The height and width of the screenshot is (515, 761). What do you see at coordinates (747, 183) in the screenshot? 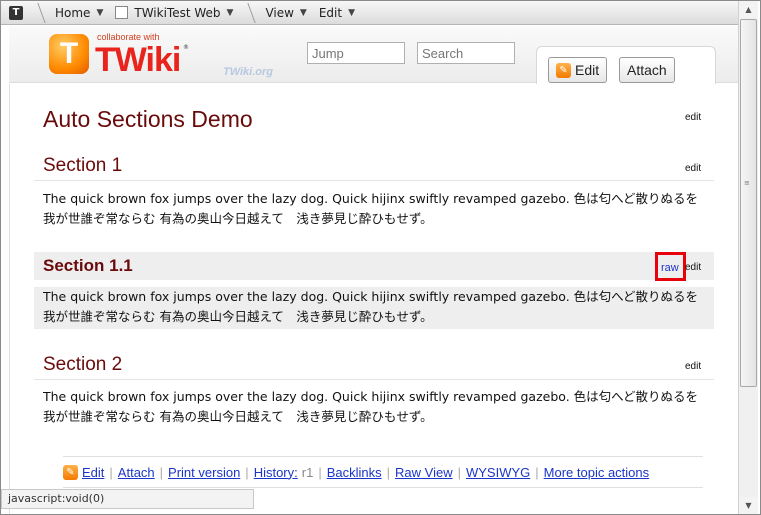
I see `scroll-grip-icon: ≡` at bounding box center [747, 183].